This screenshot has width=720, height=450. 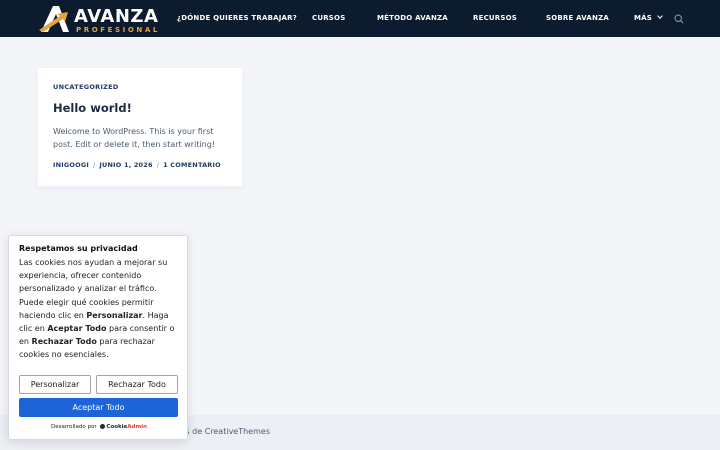 I want to click on reject-all-button: Rechazar Todo, so click(x=137, y=384).